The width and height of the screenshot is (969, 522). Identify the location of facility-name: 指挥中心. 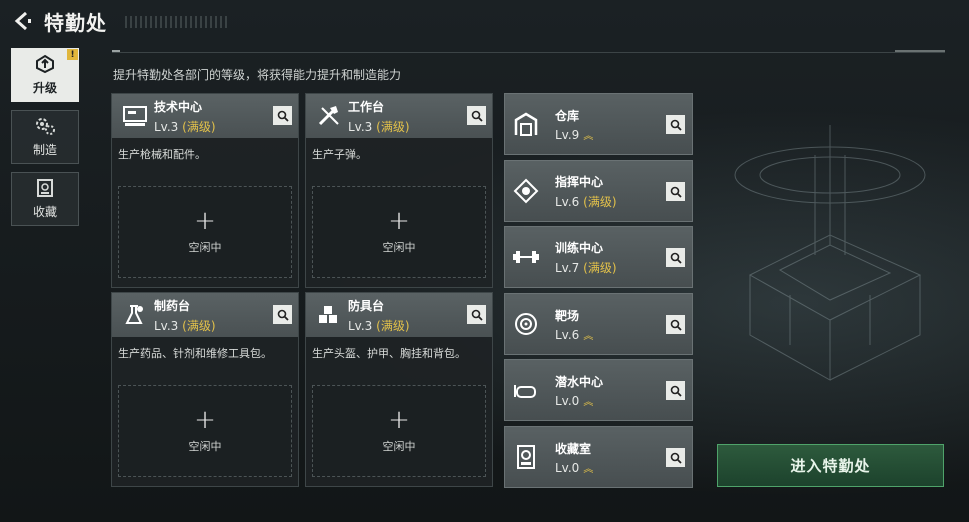
(579, 181).